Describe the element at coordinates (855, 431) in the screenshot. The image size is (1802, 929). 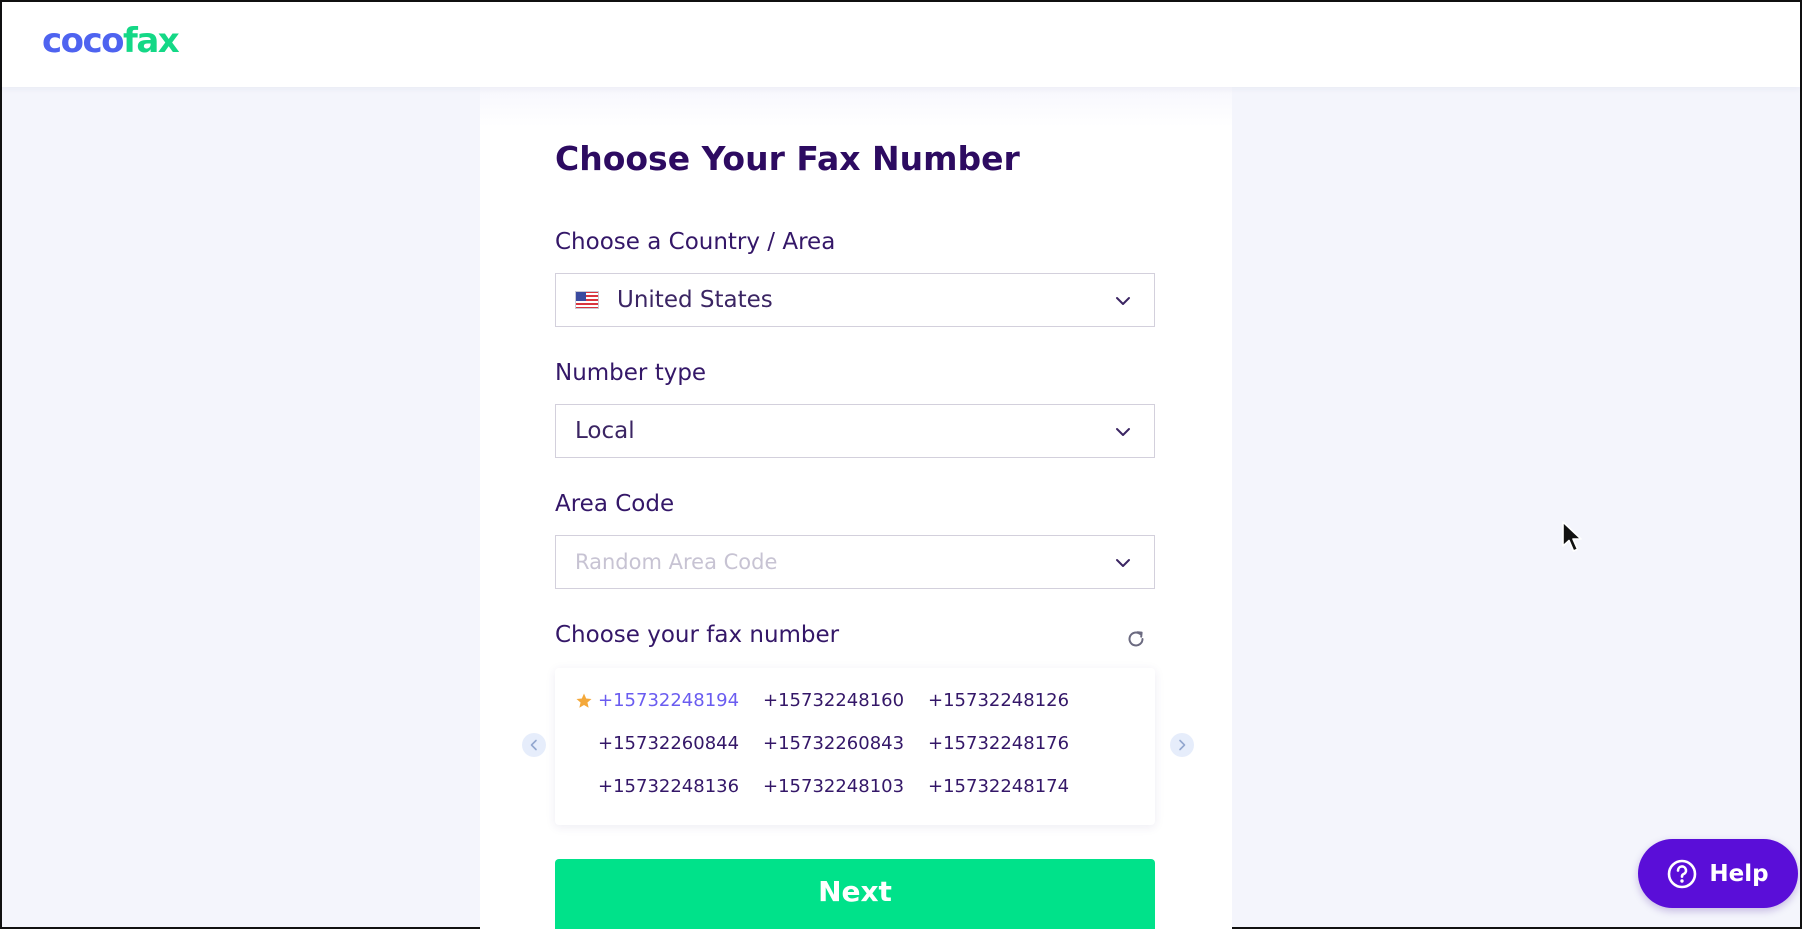
I see `number-type-select: Local` at that location.